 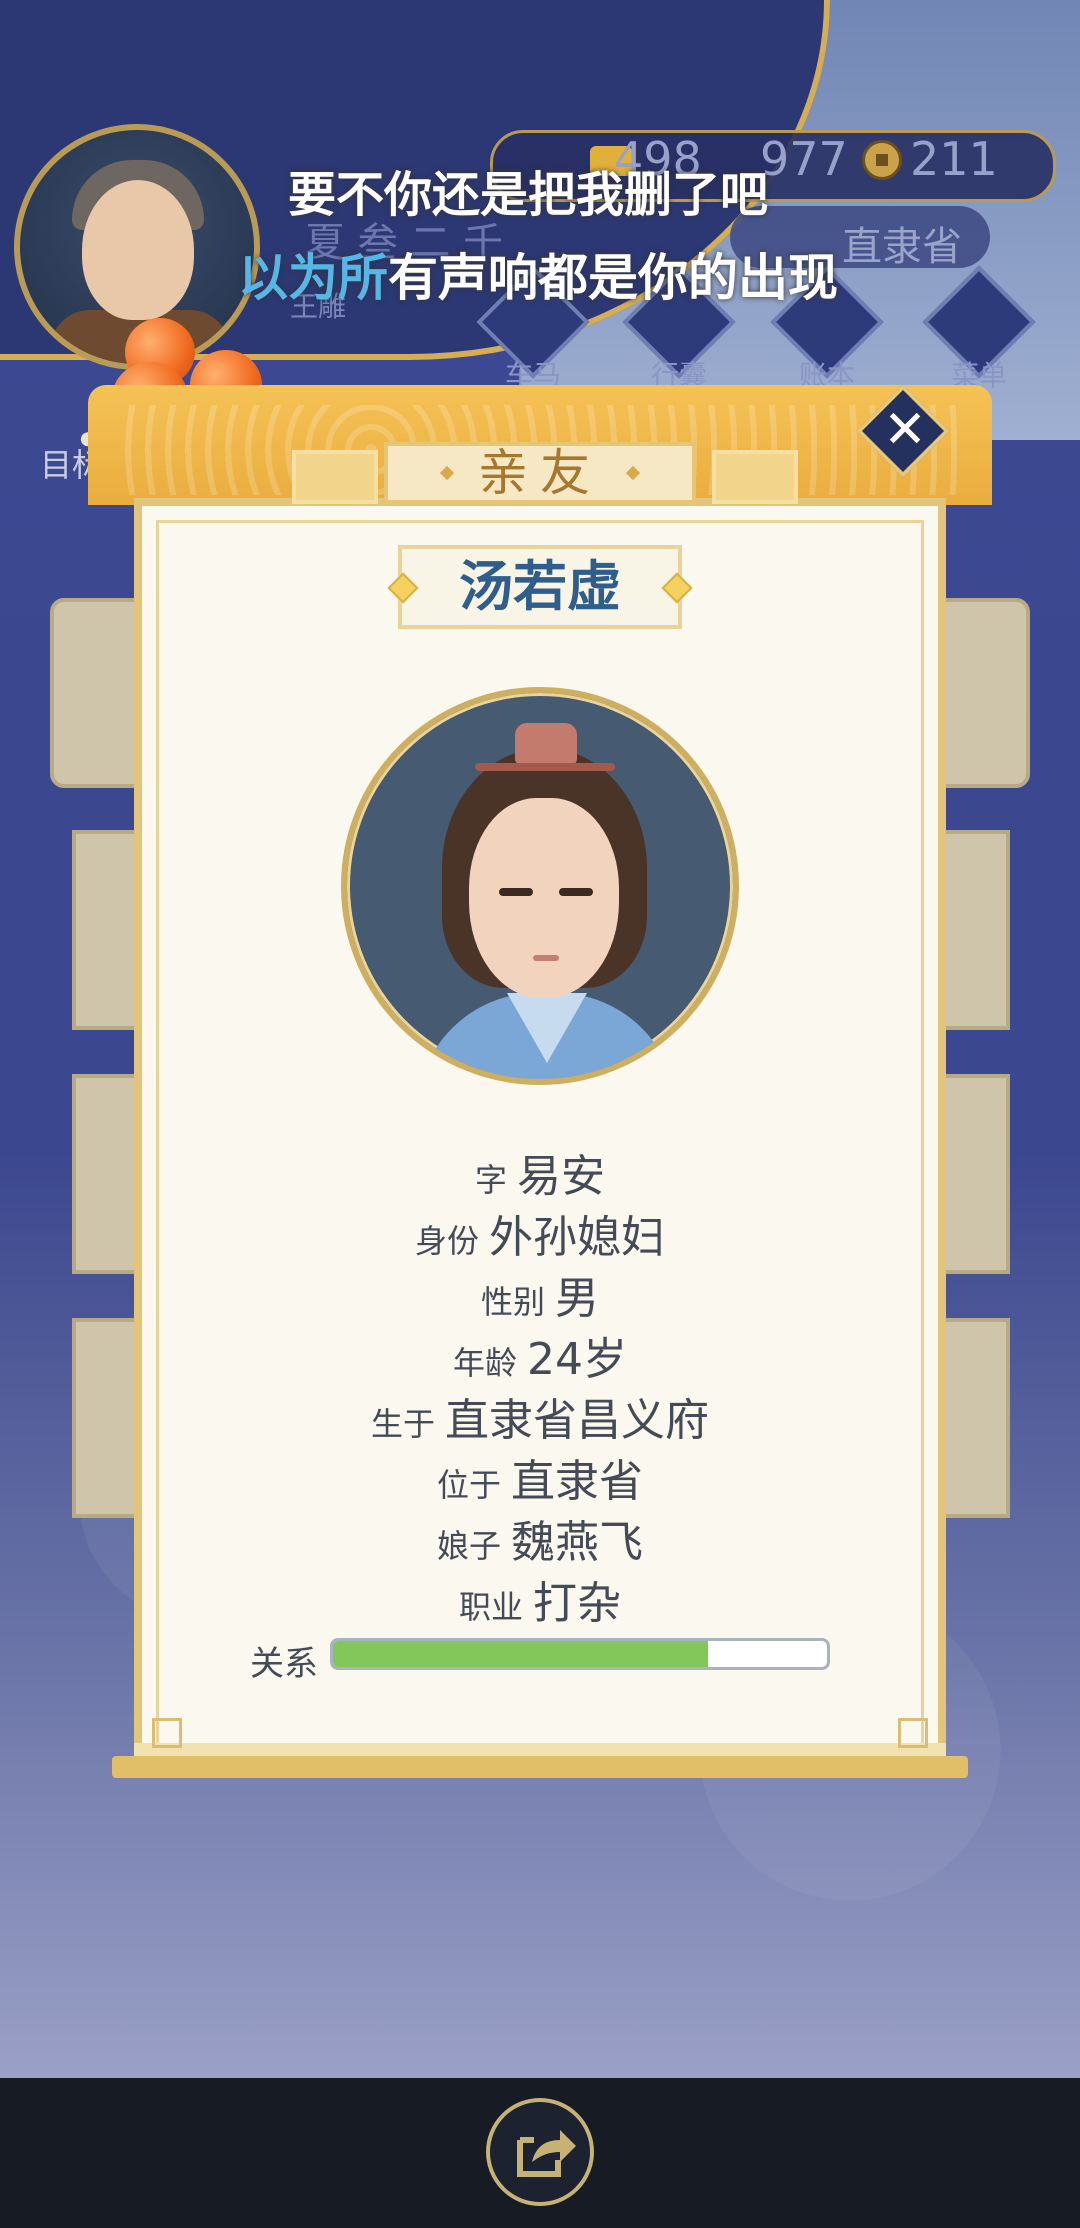 I want to click on copper-coin-icon, so click(x=882, y=160).